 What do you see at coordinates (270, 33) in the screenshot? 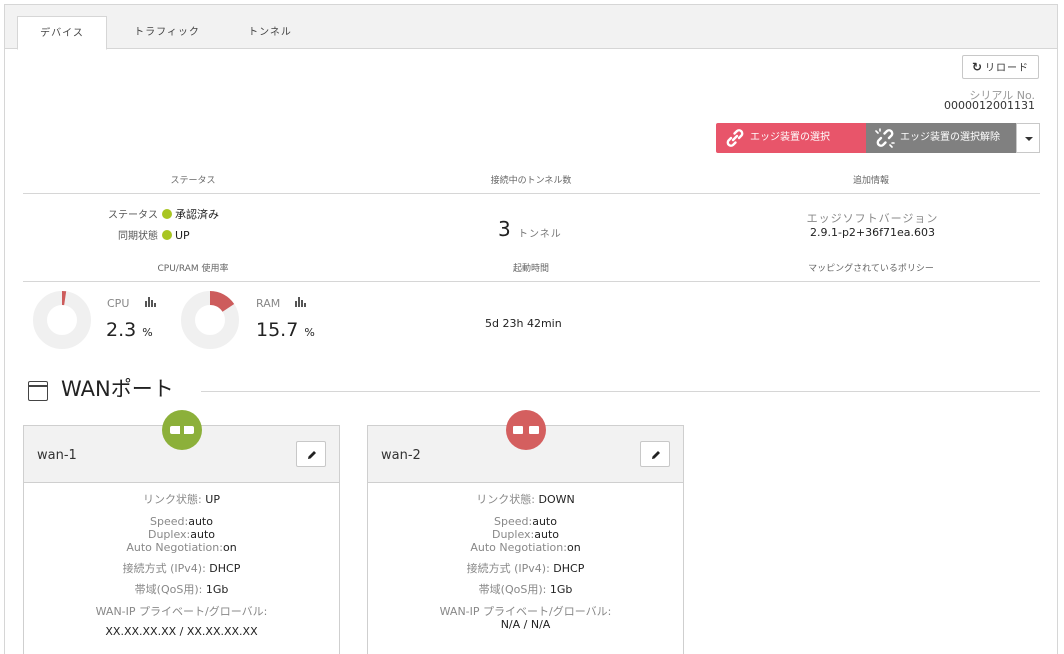
I see `tab-tunnel: トンネル` at bounding box center [270, 33].